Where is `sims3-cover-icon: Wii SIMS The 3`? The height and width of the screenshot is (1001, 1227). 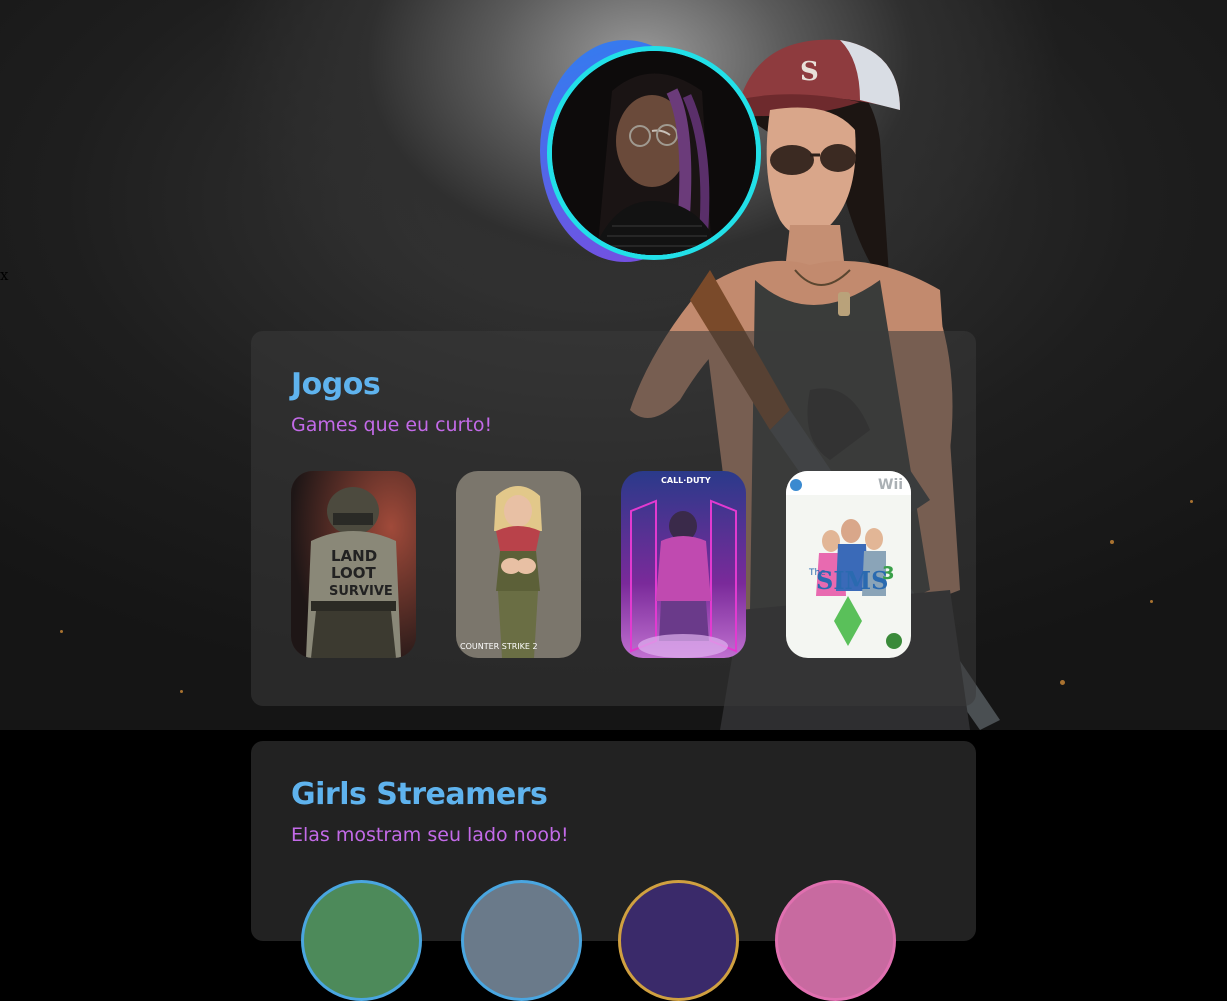
sims3-cover-icon: Wii SIMS The 3 is located at coordinates (848, 564).